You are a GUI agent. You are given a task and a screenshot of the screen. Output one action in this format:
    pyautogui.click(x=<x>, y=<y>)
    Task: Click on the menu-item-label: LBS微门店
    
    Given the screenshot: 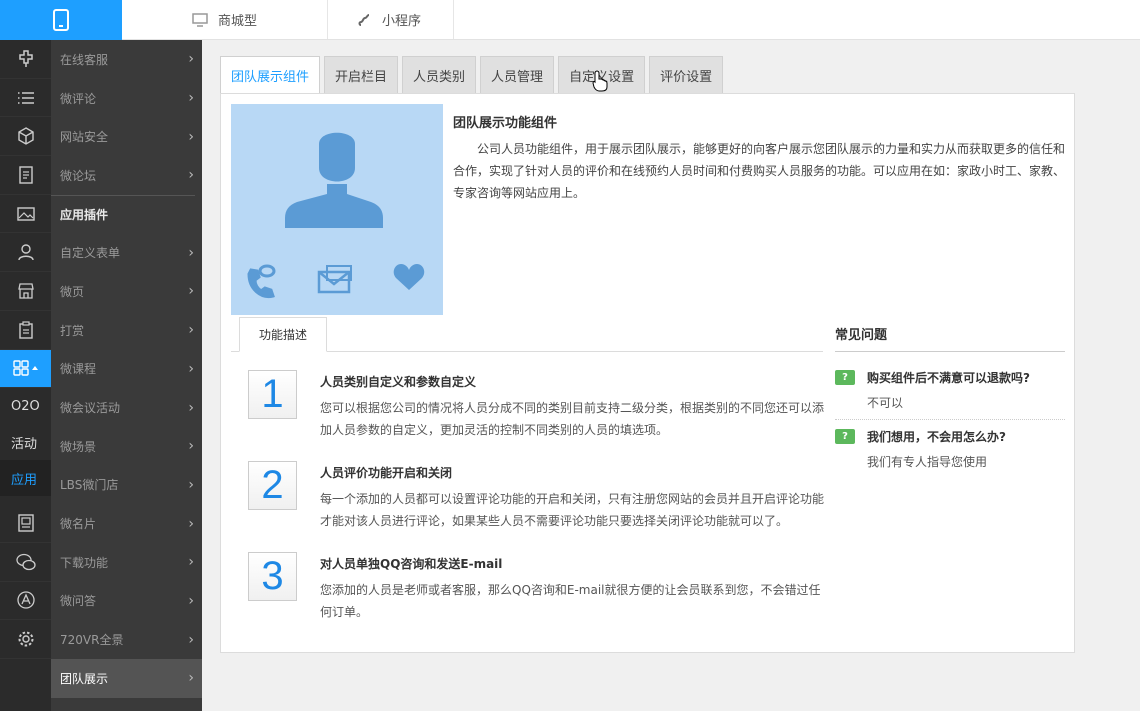 What is the action you would take?
    pyautogui.click(x=89, y=485)
    